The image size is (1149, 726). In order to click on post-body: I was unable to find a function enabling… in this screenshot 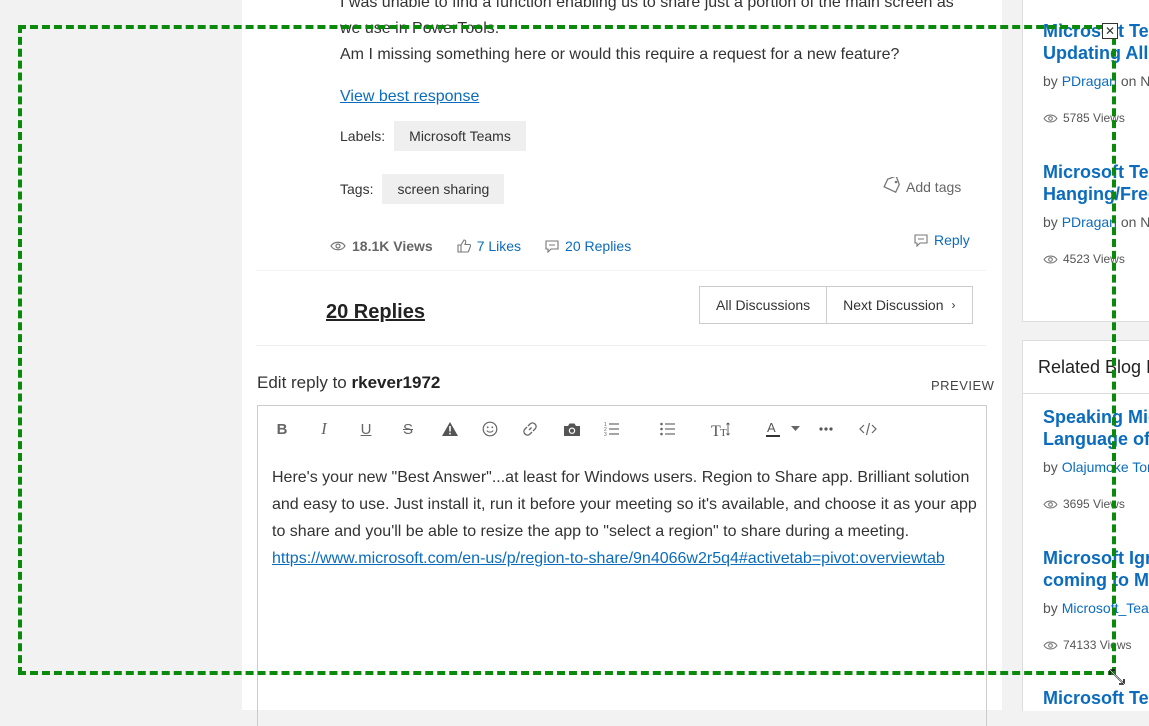, I will do `click(660, 34)`.